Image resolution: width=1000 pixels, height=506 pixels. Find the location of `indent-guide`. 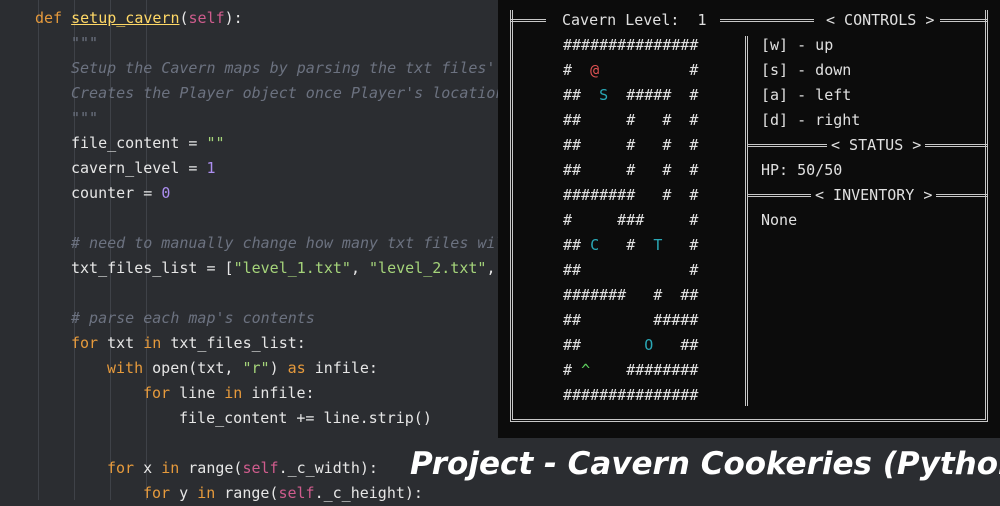

indent-guide is located at coordinates (38, 250).